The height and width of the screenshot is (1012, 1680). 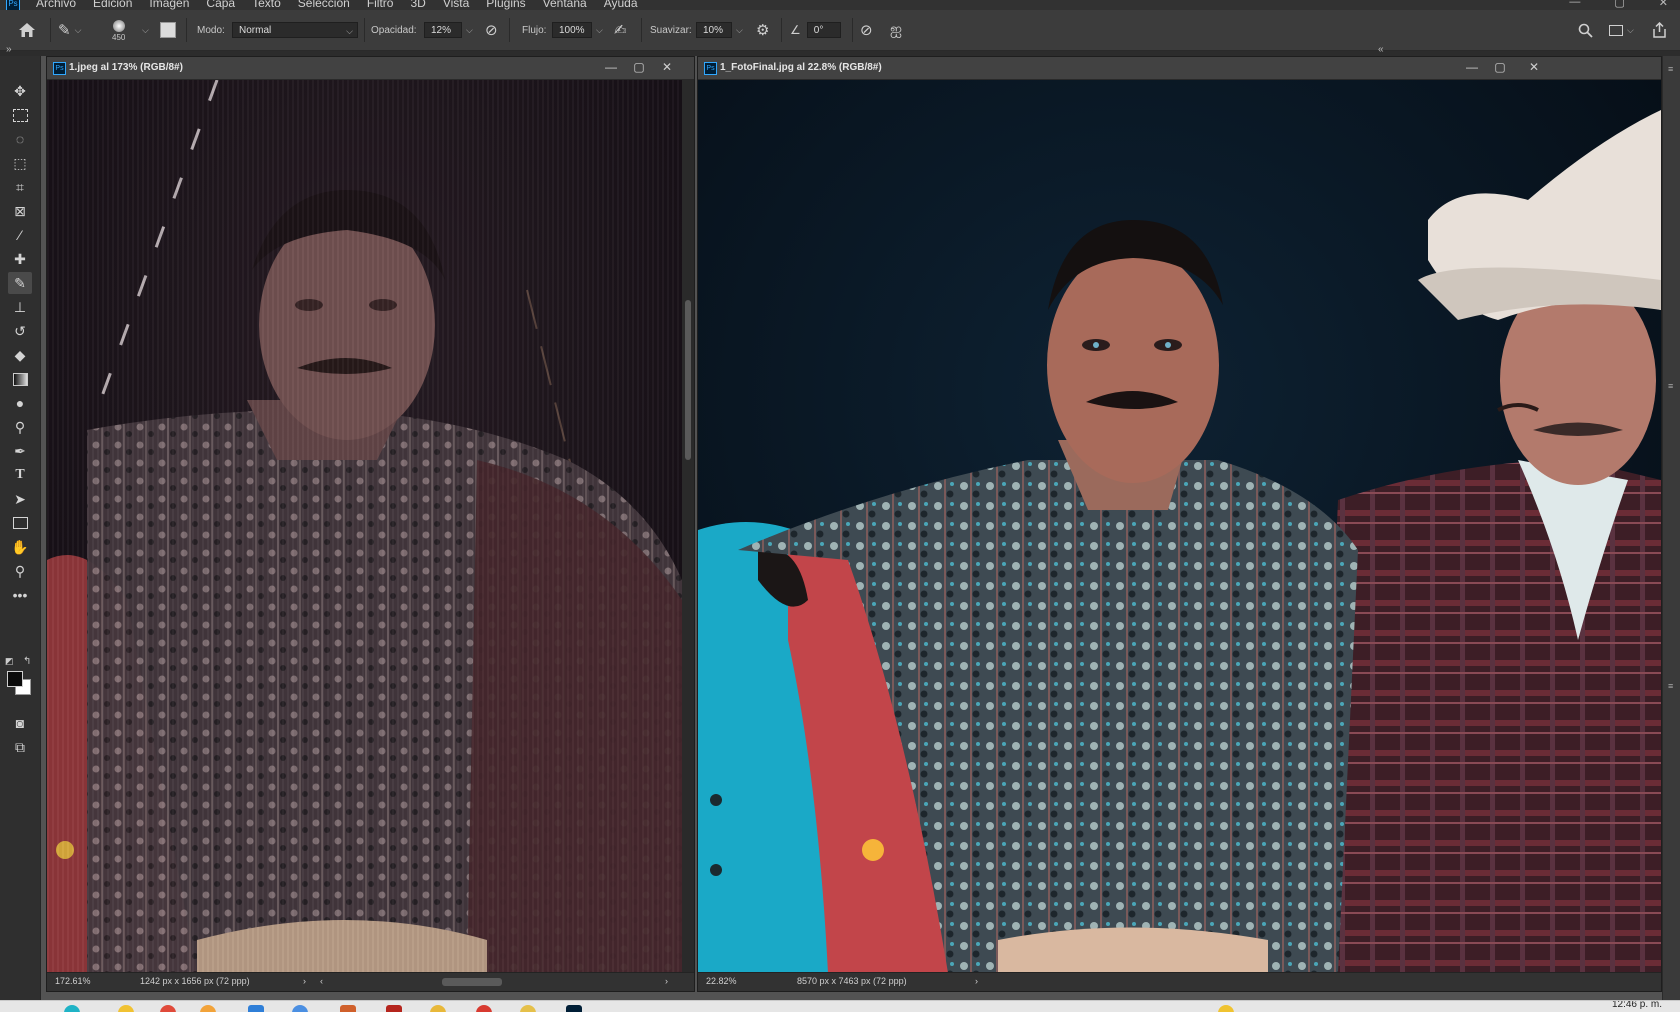 I want to click on vertical-scrollbar, so click(x=688, y=526).